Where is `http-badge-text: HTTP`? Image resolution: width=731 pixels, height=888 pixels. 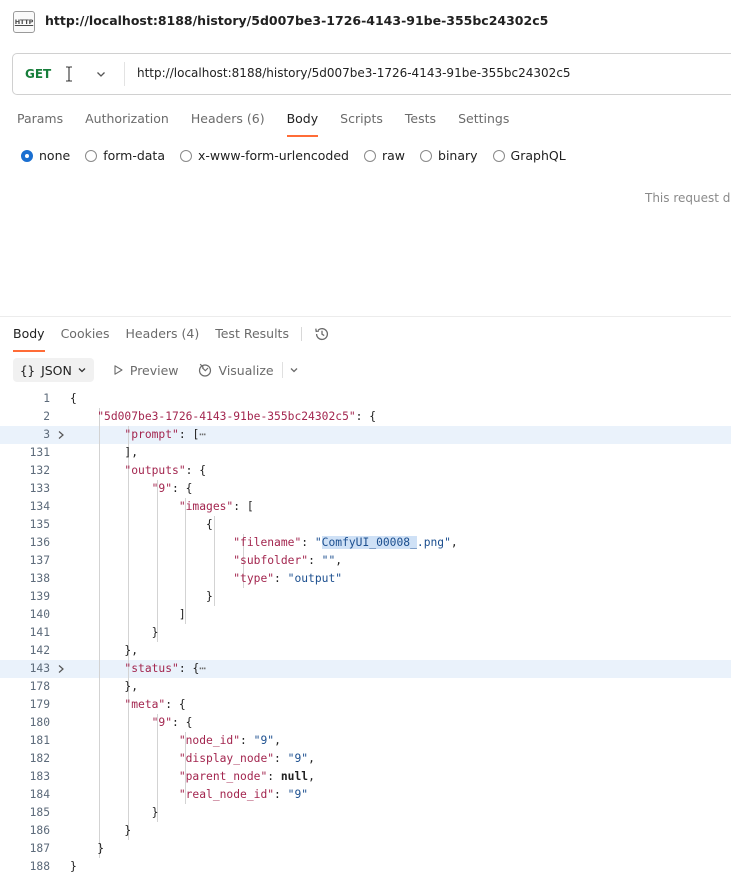 http-badge-text: HTTP is located at coordinates (24, 22).